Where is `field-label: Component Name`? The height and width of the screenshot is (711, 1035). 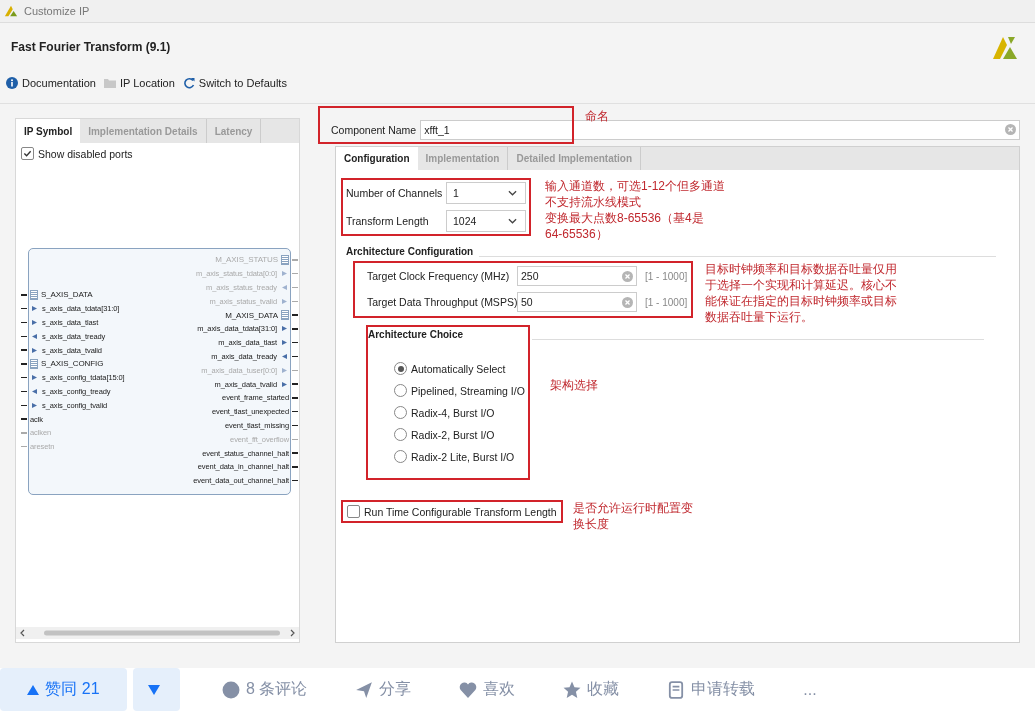
field-label: Component Name is located at coordinates (374, 129).